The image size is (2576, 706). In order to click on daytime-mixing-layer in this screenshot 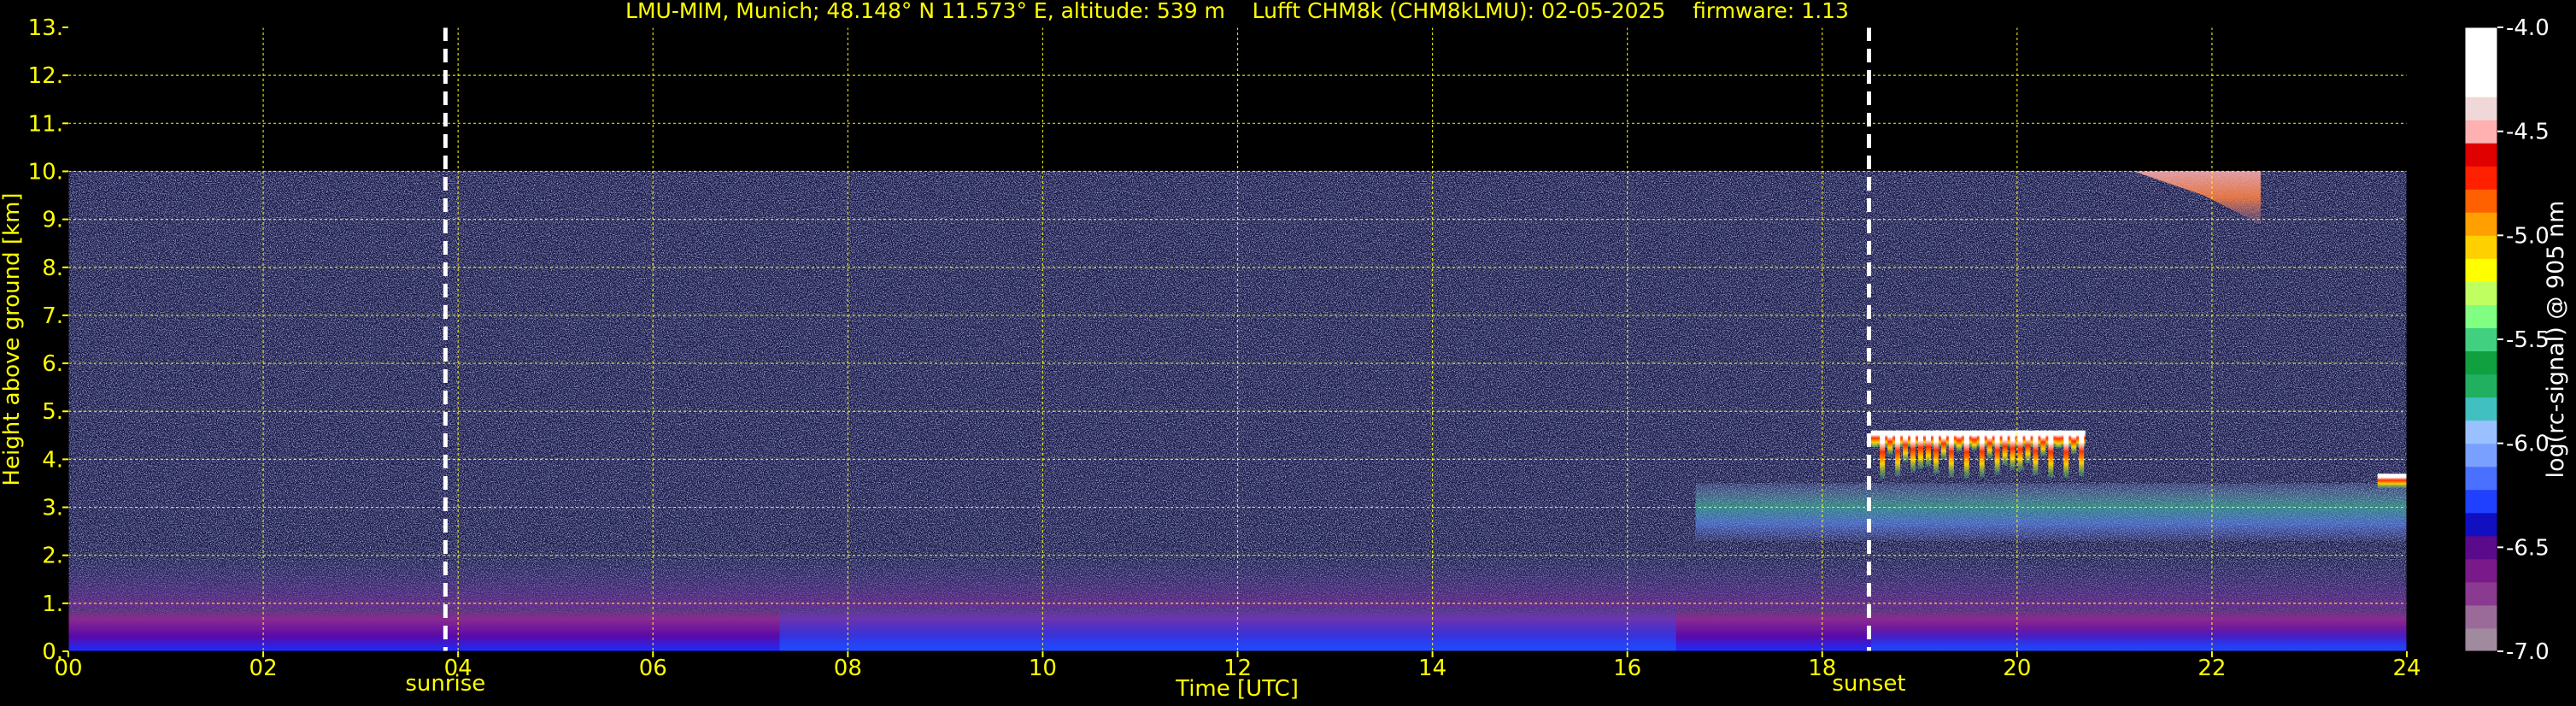, I will do `click(1227, 627)`.